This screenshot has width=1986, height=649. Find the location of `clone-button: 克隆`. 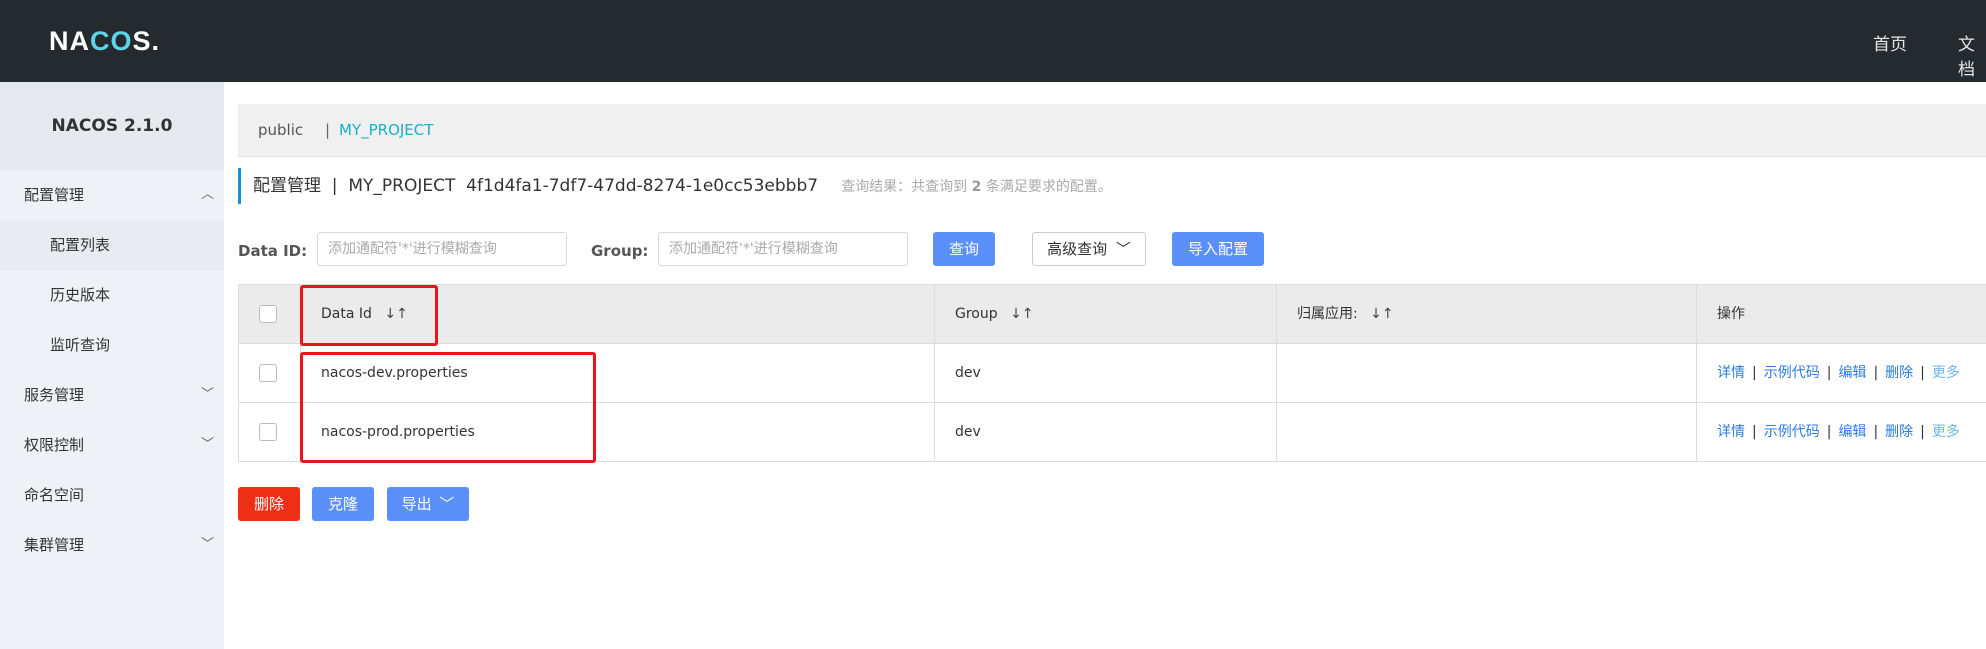

clone-button: 克隆 is located at coordinates (343, 504).